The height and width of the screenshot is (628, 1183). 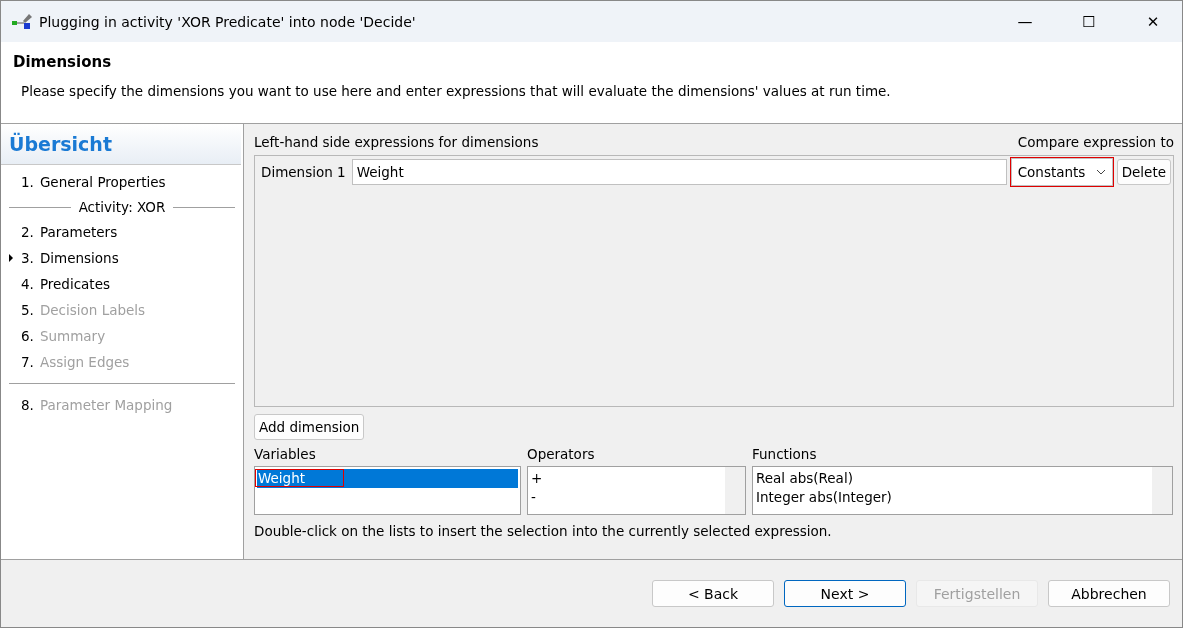 I want to click on add-dimension-button: Add dimension, so click(x=309, y=427).